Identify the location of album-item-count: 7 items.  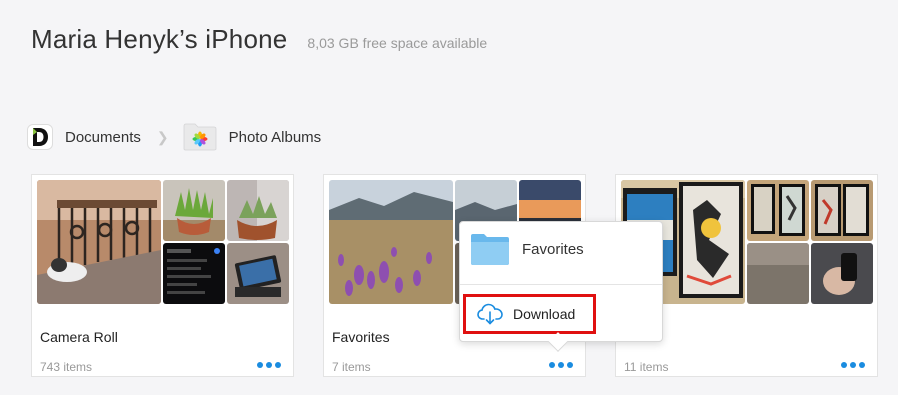
(351, 367).